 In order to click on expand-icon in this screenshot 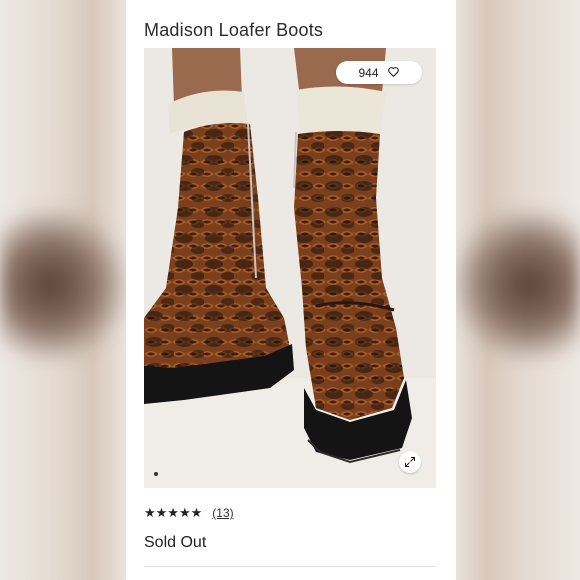, I will do `click(410, 462)`.